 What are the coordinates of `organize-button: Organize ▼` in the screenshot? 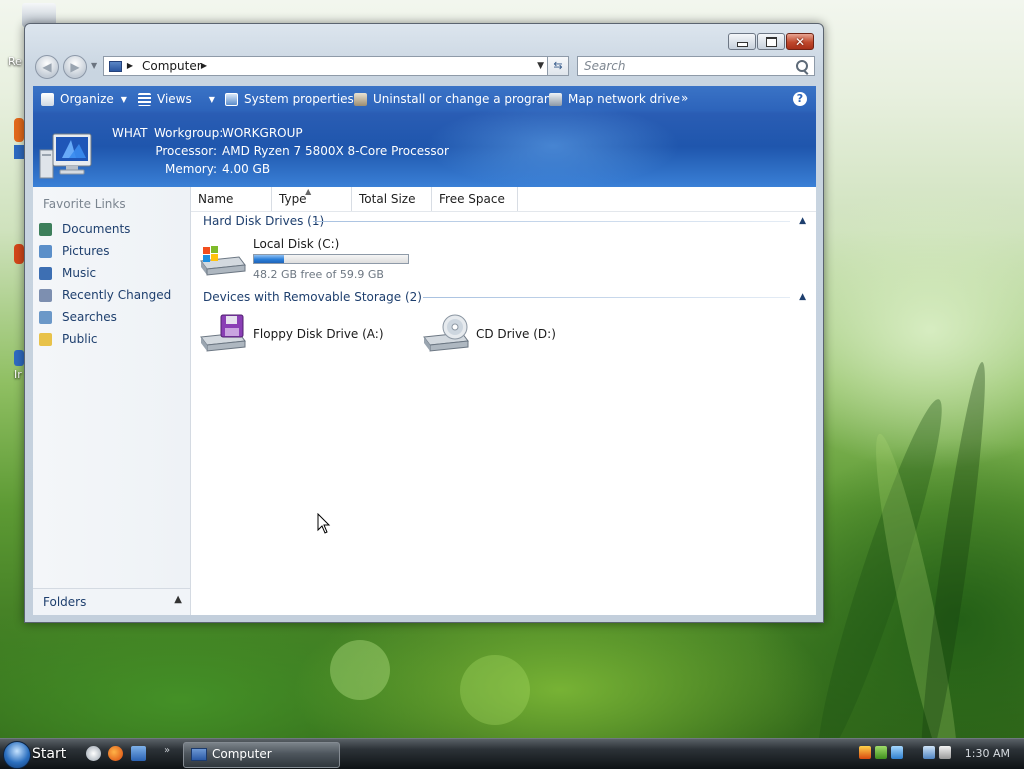 It's located at (84, 99).